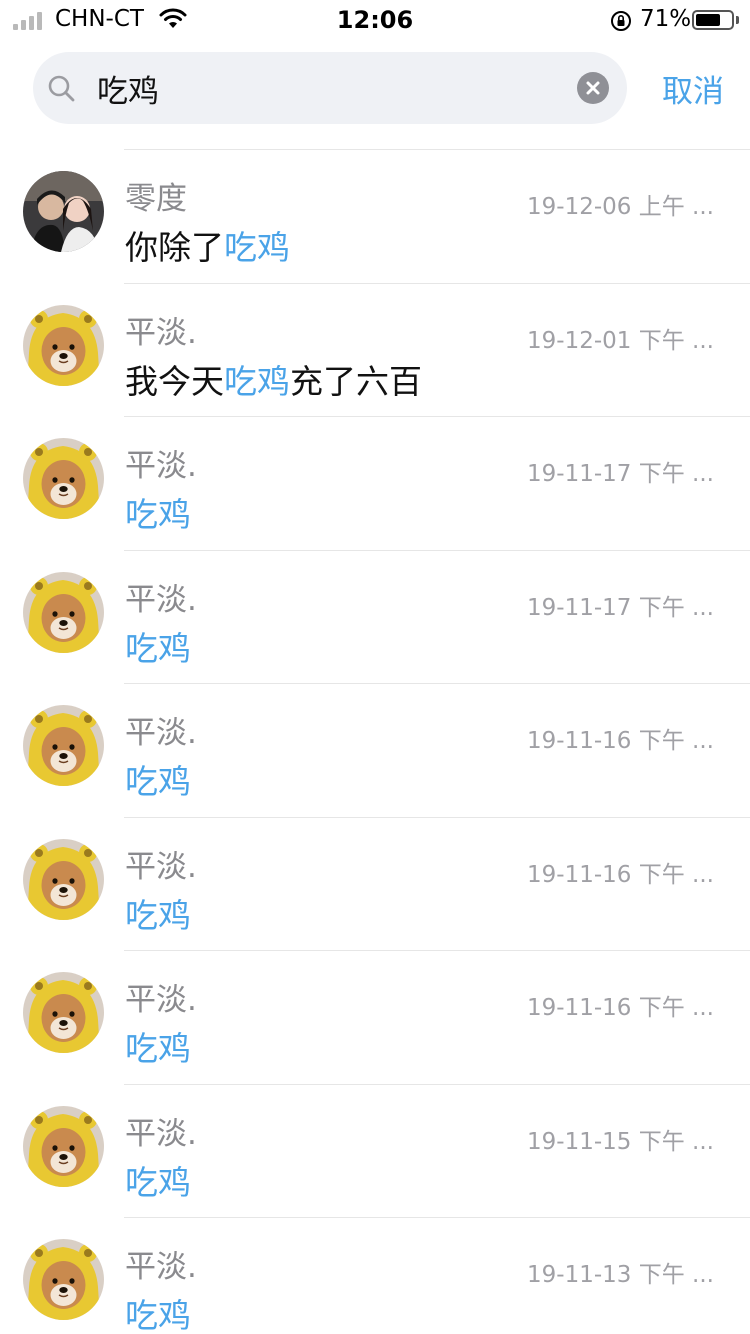 The image size is (750, 1334). I want to click on sender-name: 零度, so click(156, 199).